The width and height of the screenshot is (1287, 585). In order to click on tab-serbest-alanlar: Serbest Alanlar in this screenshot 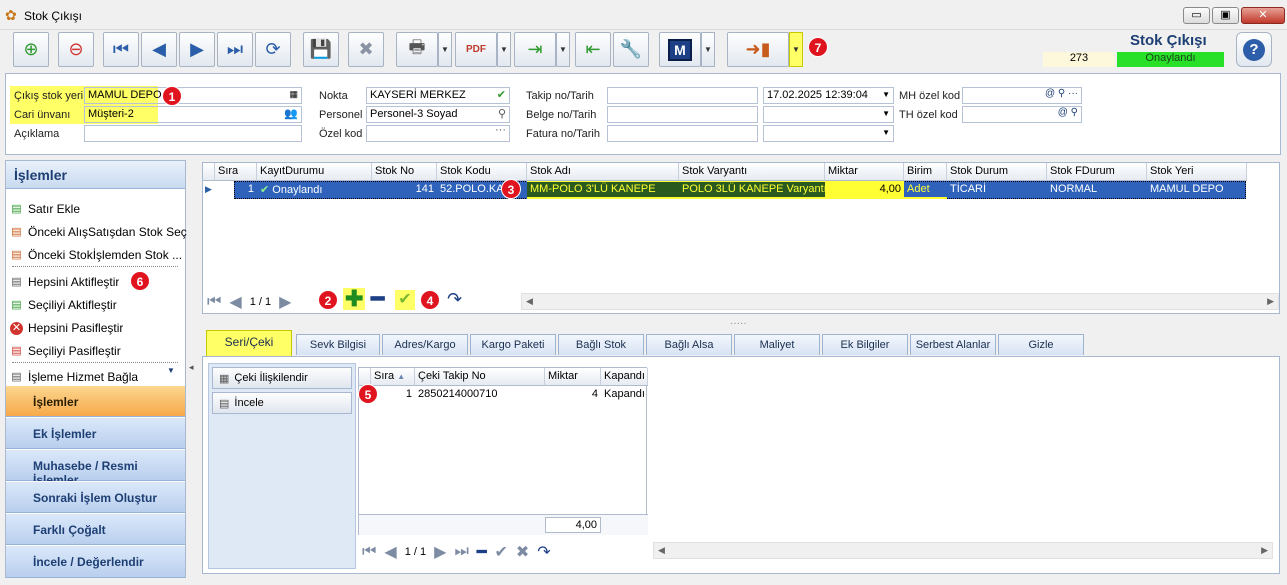, I will do `click(953, 344)`.